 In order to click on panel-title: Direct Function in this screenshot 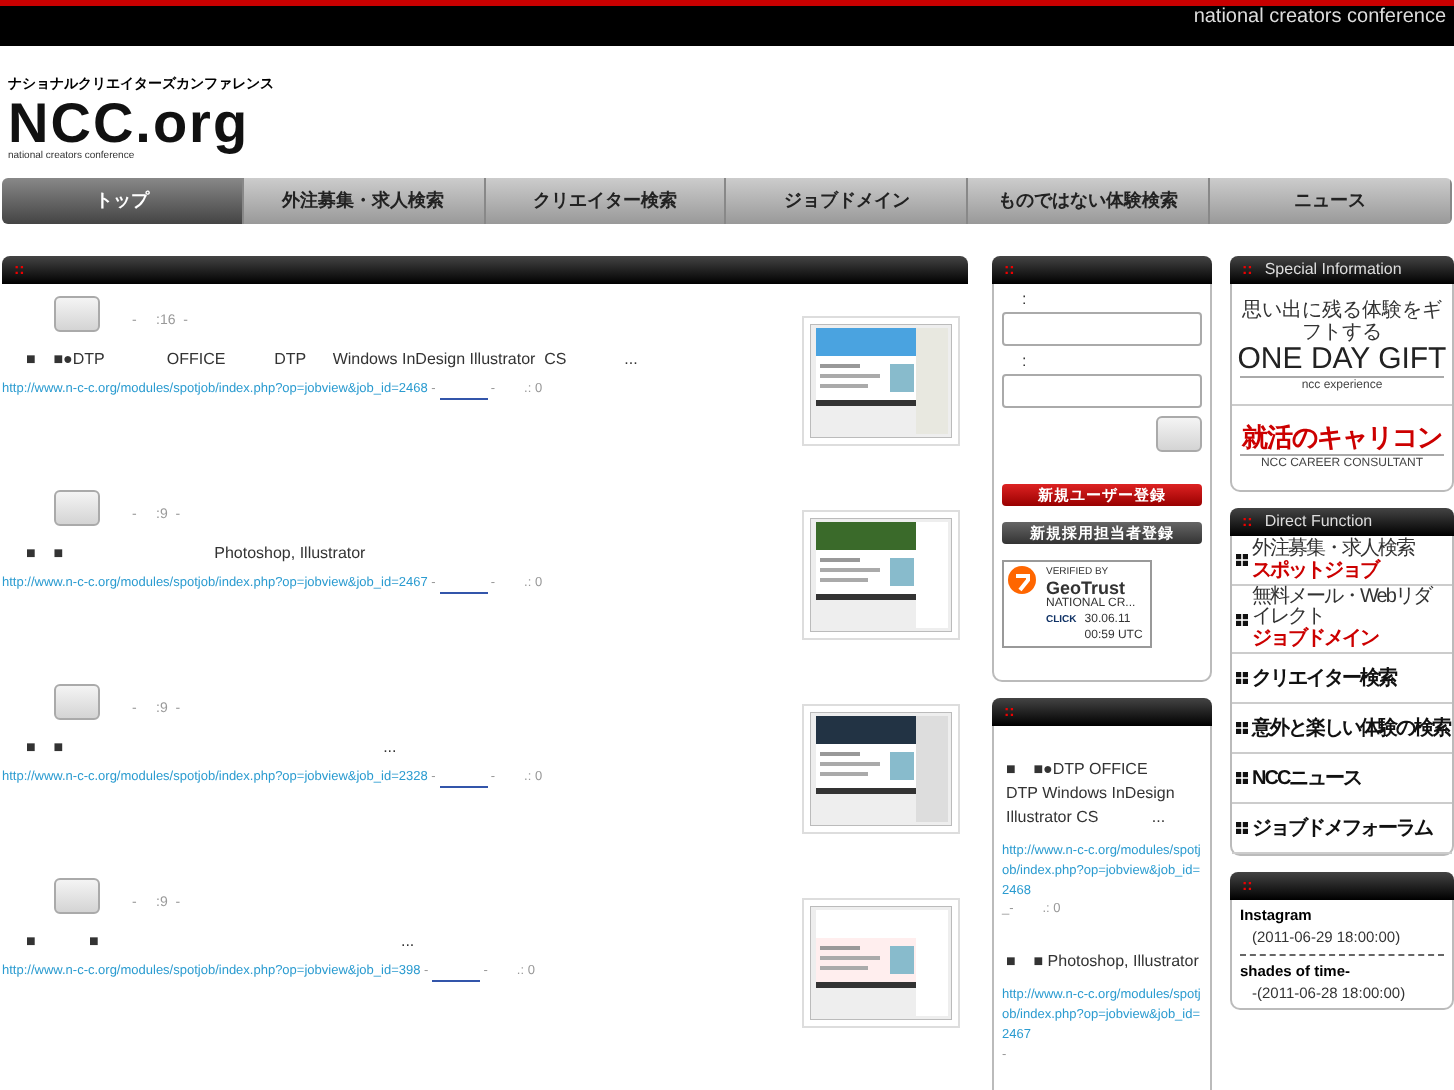, I will do `click(1318, 522)`.